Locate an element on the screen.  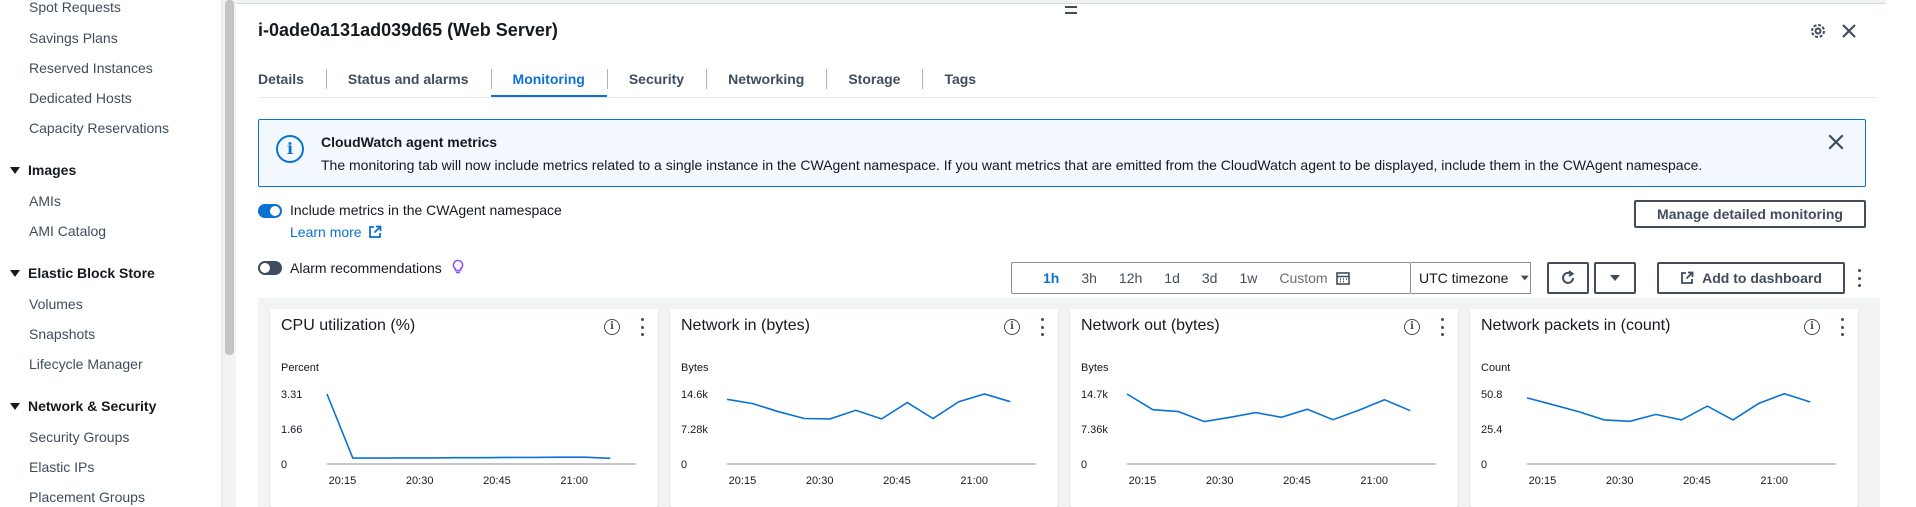
nav-link-lifecycle-manager: Lifecycle Manager is located at coordinates (86, 364).